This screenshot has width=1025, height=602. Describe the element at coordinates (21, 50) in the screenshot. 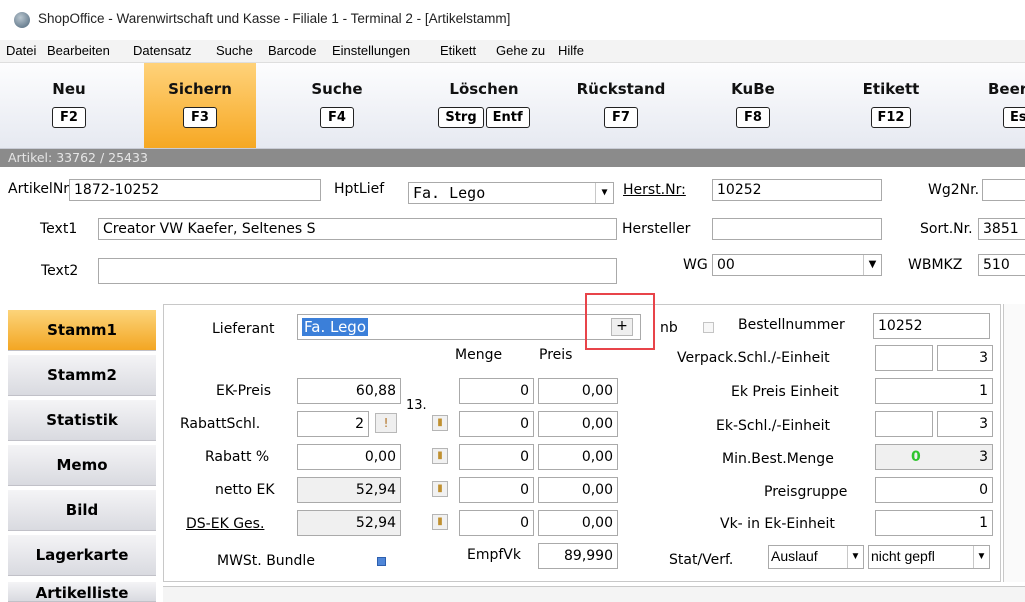

I see `menu-datei: Datei` at that location.